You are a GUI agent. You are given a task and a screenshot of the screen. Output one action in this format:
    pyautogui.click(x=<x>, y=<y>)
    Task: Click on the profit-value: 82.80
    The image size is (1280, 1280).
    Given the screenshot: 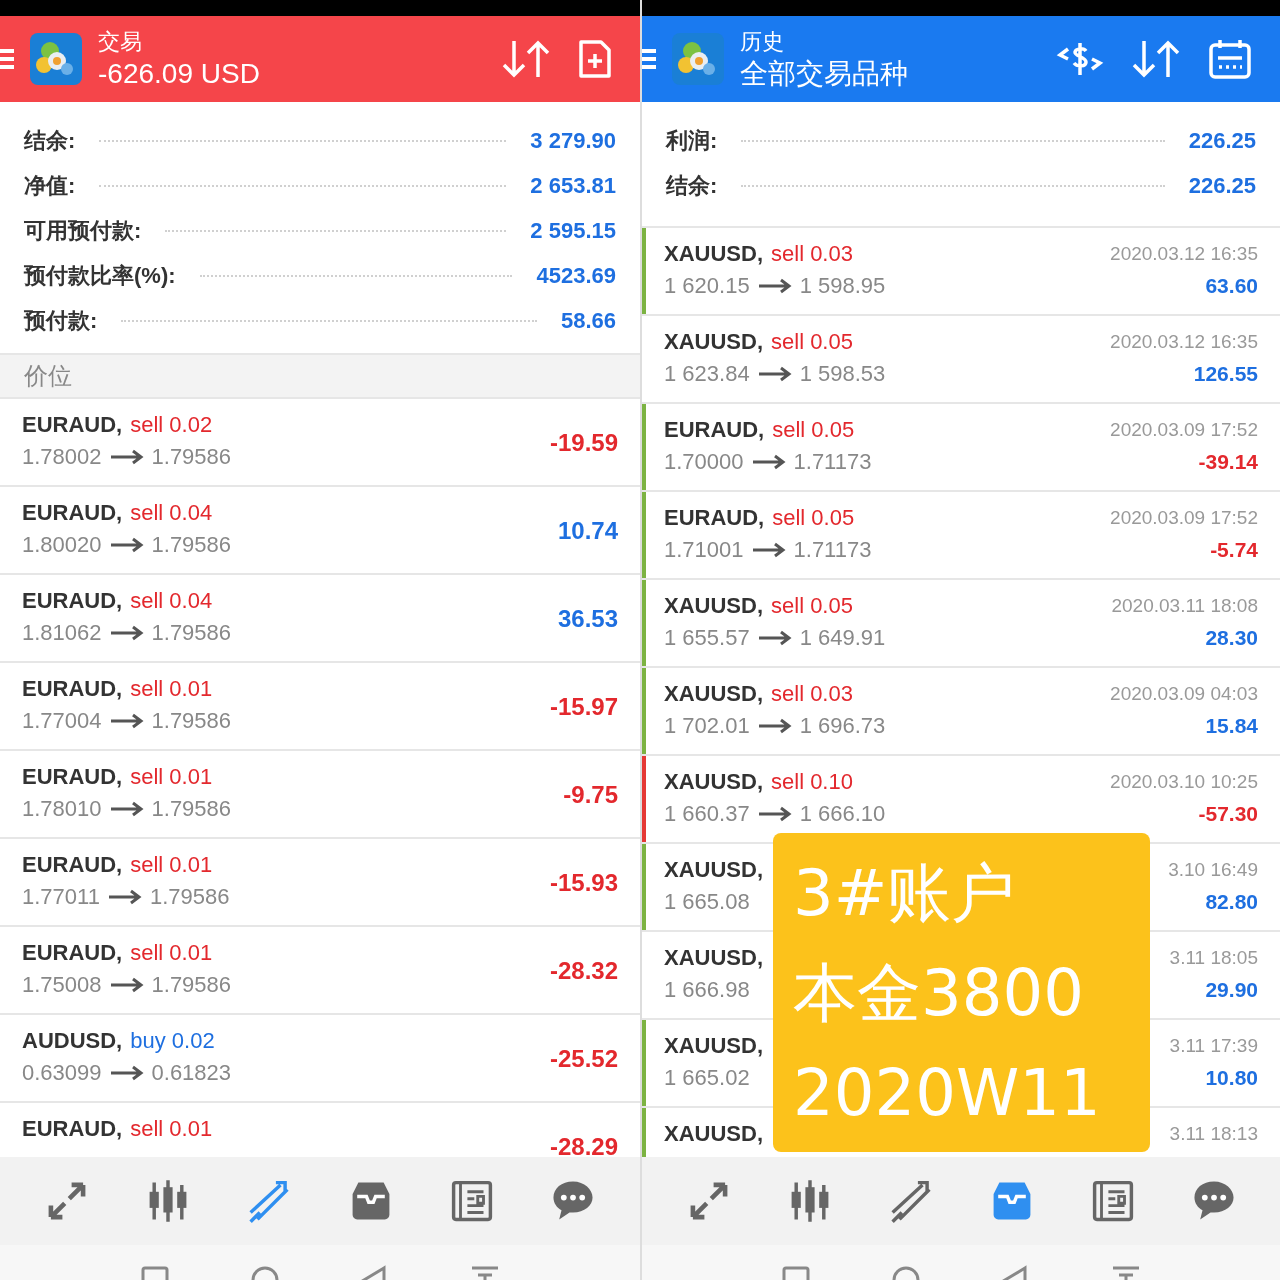 What is the action you would take?
    pyautogui.click(x=1231, y=902)
    